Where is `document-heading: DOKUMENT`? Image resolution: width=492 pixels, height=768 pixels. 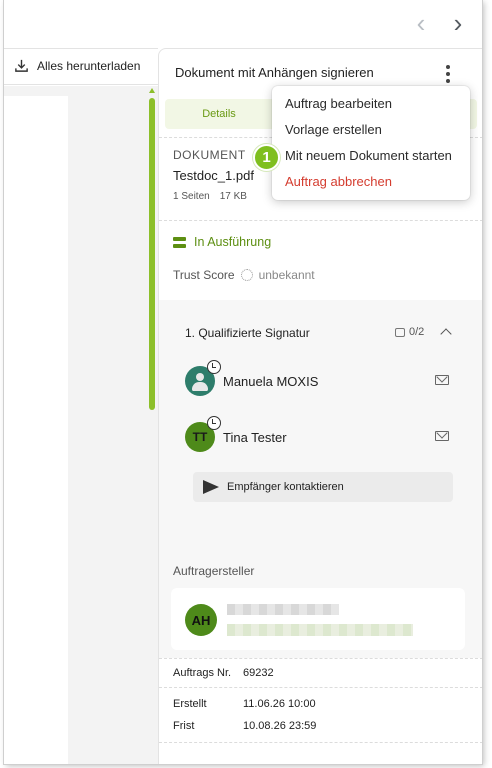 document-heading: DOKUMENT is located at coordinates (209, 155).